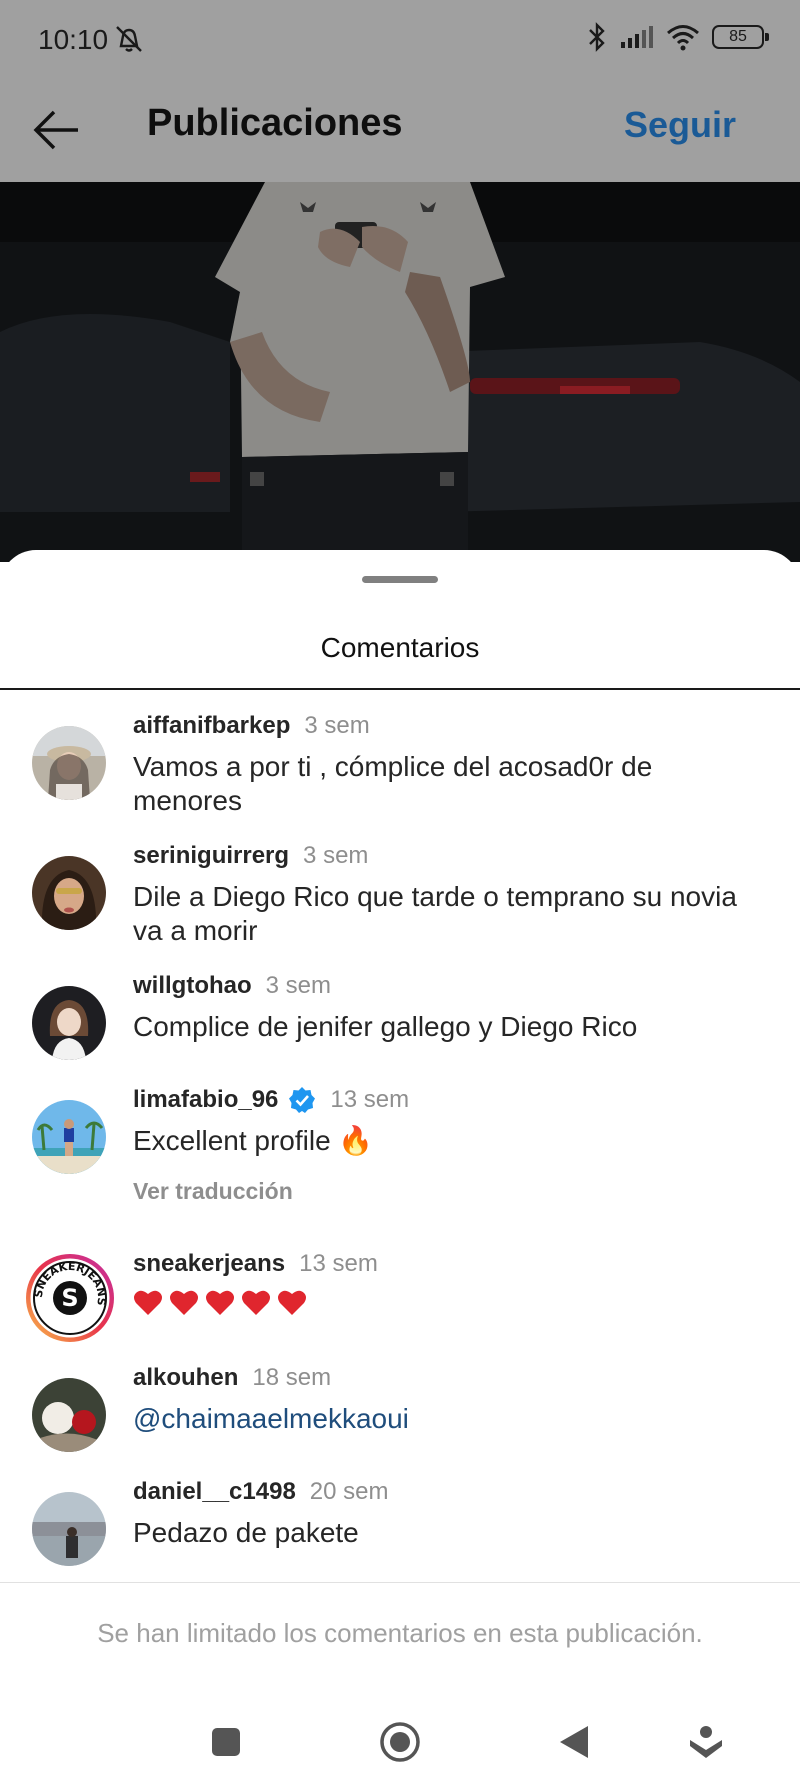 The image size is (800, 1778). I want to click on comment-time: 18 sem, so click(292, 1377).